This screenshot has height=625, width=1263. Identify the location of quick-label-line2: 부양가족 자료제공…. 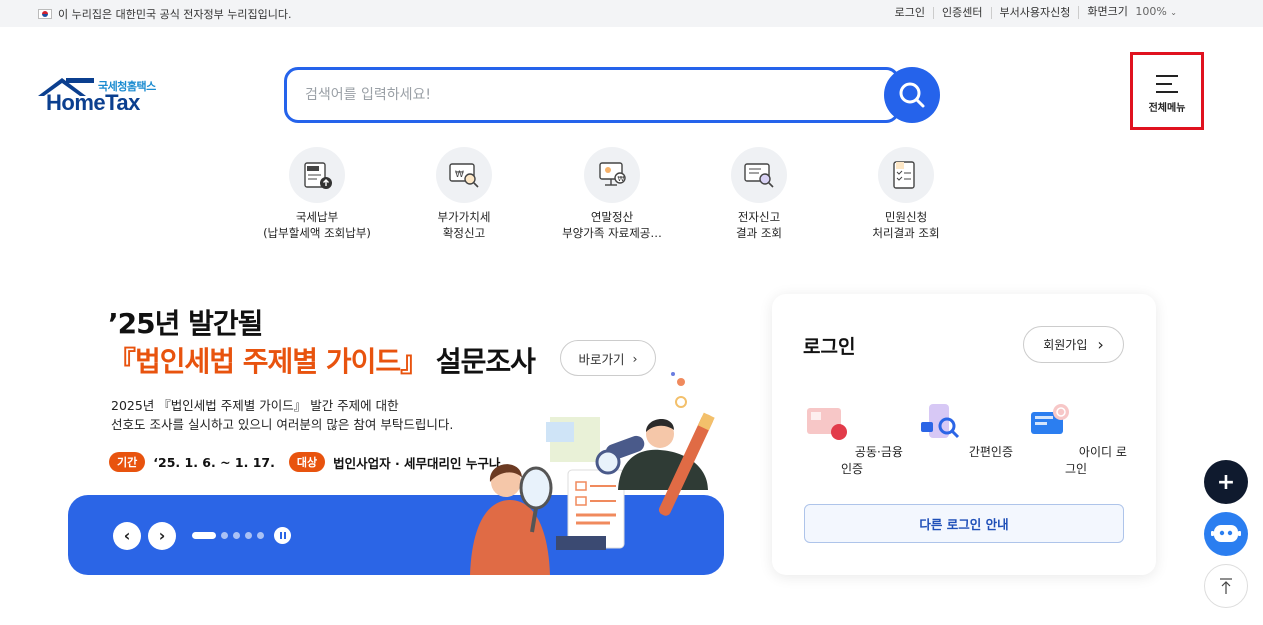
(612, 233).